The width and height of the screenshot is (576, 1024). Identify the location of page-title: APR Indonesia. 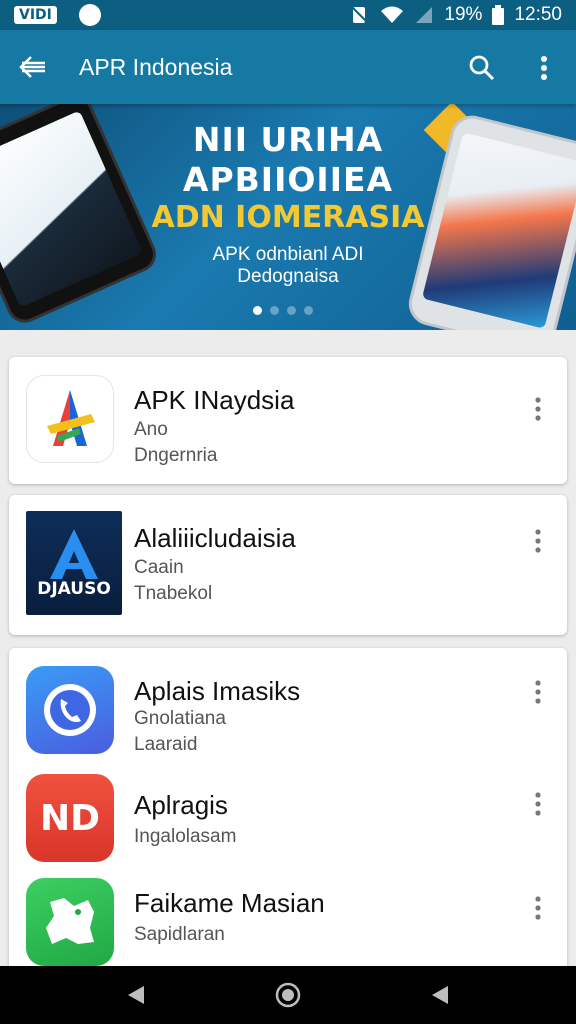
(156, 66).